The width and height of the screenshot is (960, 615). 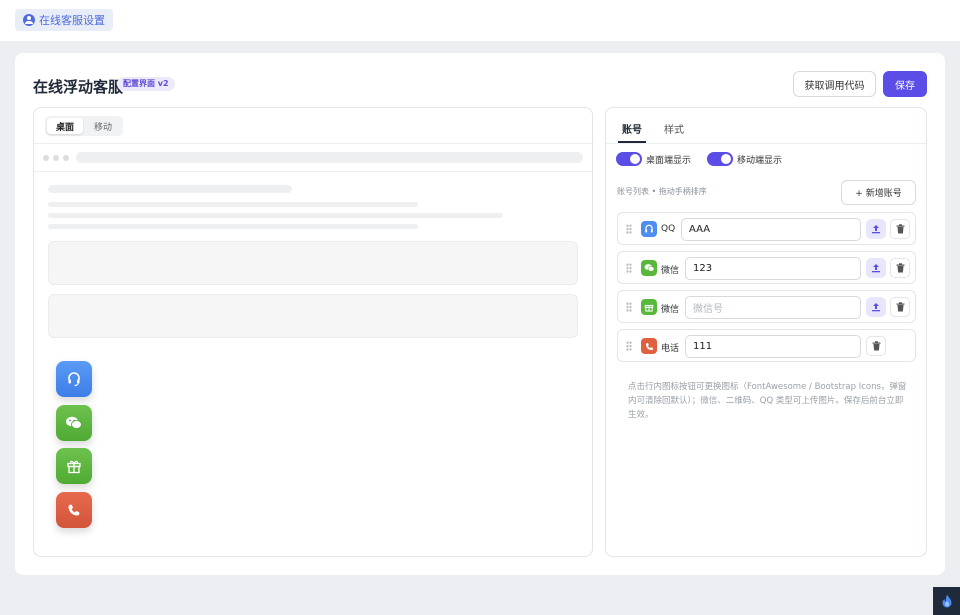 I want to click on toggle-label: 桌面端显示, so click(x=669, y=160).